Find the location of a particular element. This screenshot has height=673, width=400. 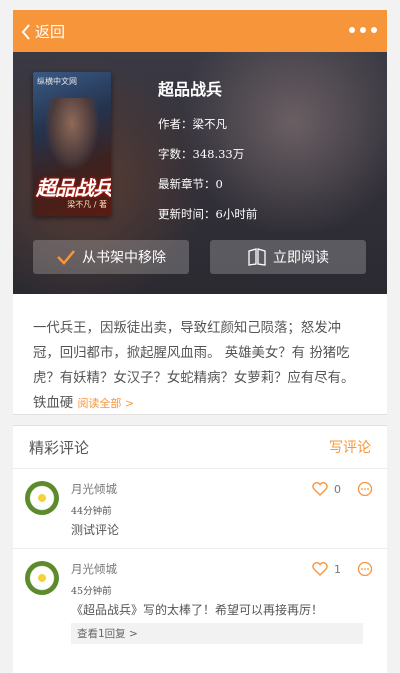

book-title: 超品战兵 is located at coordinates (190, 89).